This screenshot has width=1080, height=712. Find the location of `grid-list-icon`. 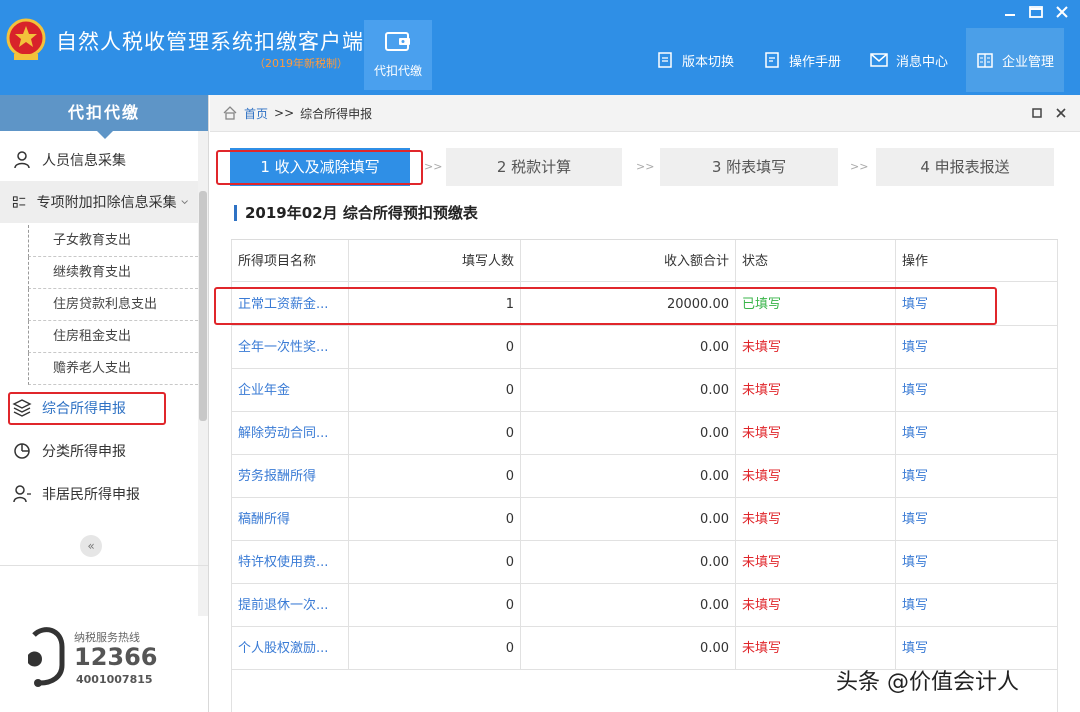

grid-list-icon is located at coordinates (19, 202).